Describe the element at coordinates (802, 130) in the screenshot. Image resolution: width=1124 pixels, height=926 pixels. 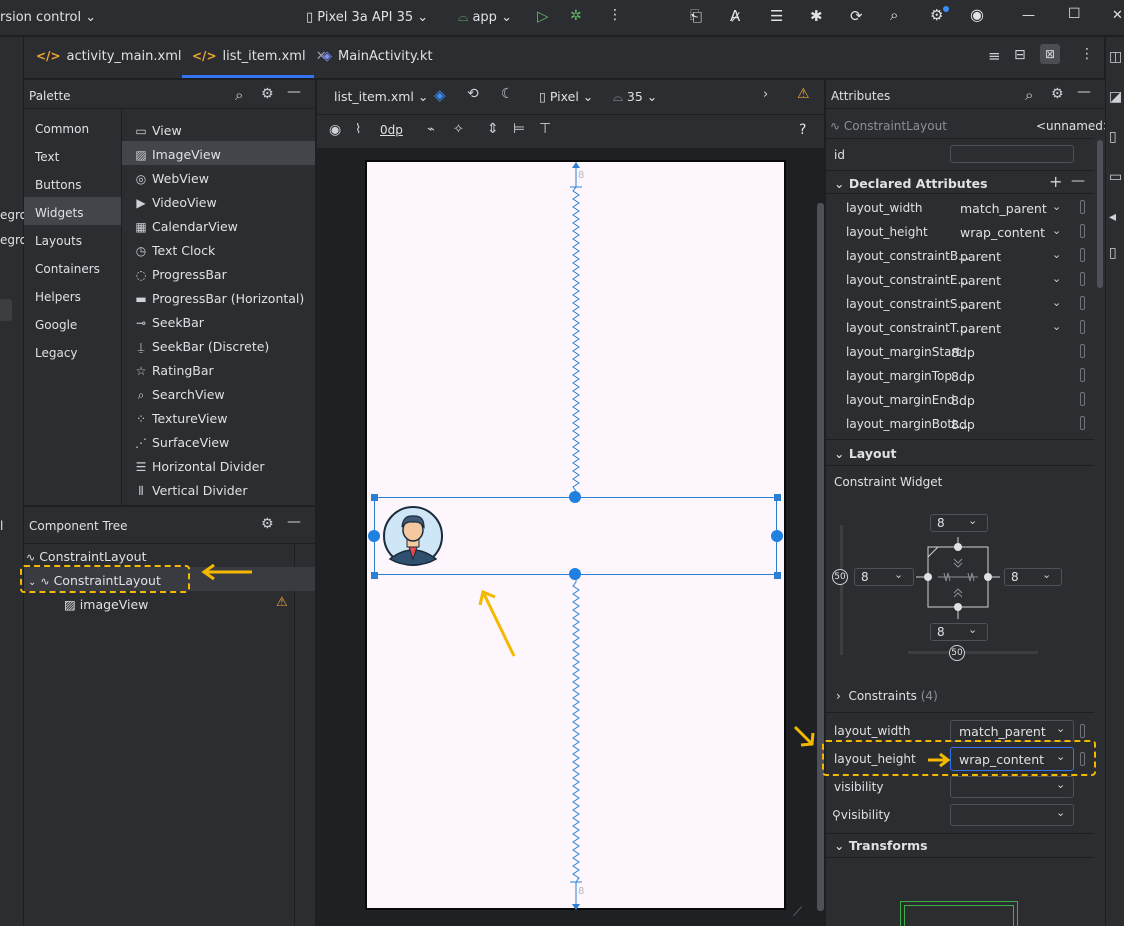
I see `help-icon: ?` at that location.